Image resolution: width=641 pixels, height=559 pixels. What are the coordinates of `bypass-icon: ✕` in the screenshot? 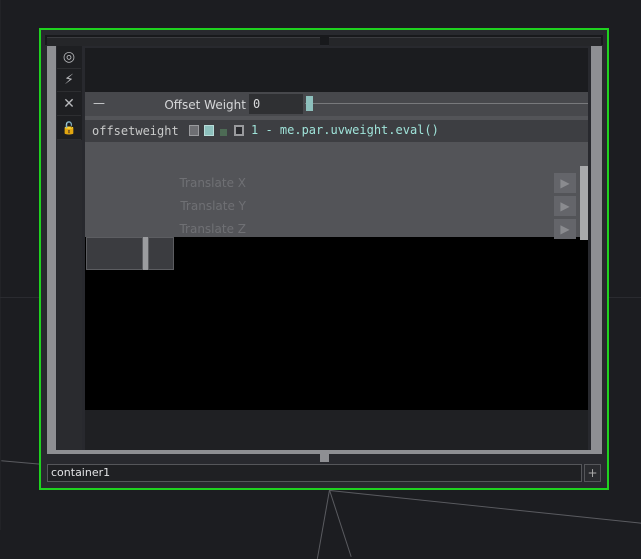 It's located at (69, 104).